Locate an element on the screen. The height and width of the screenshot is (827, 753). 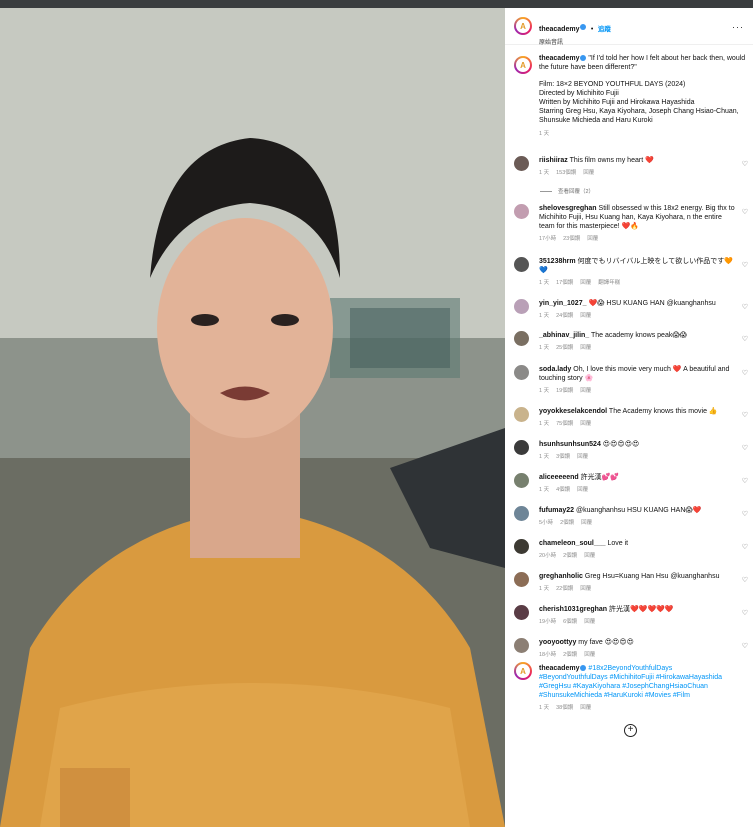
academy-logo-icon: A is located at coordinates (523, 65).